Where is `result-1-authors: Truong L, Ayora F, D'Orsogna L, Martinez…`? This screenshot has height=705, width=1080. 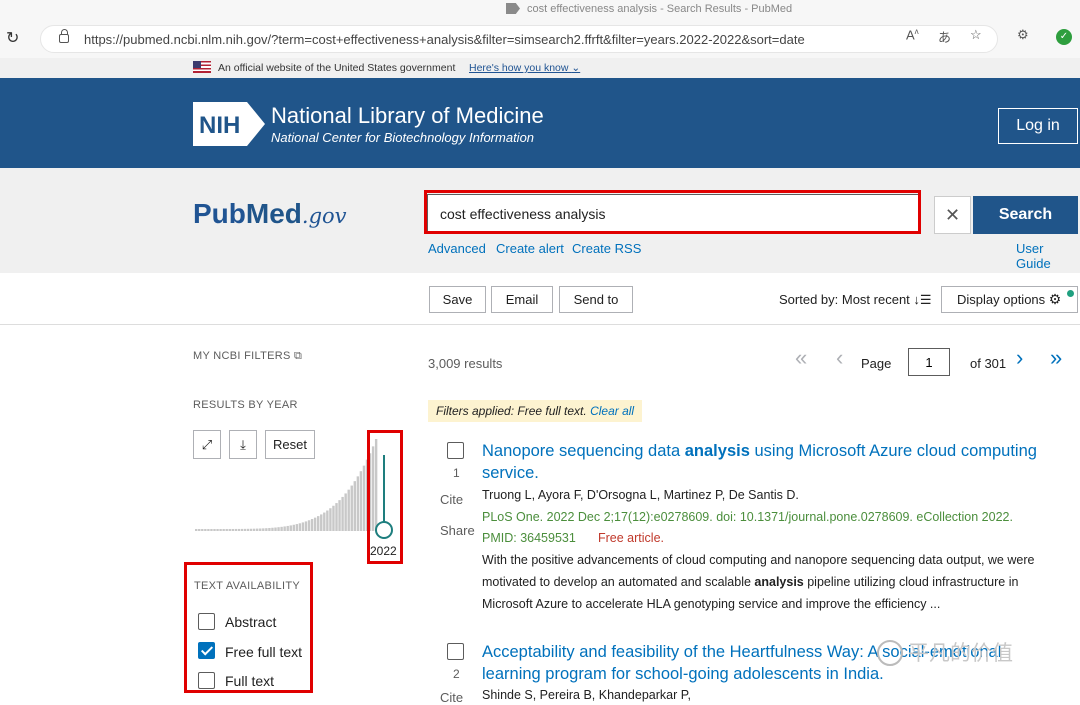
result-1-authors: Truong L, Ayora F, D'Orsogna L, Martinez… is located at coordinates (640, 495).